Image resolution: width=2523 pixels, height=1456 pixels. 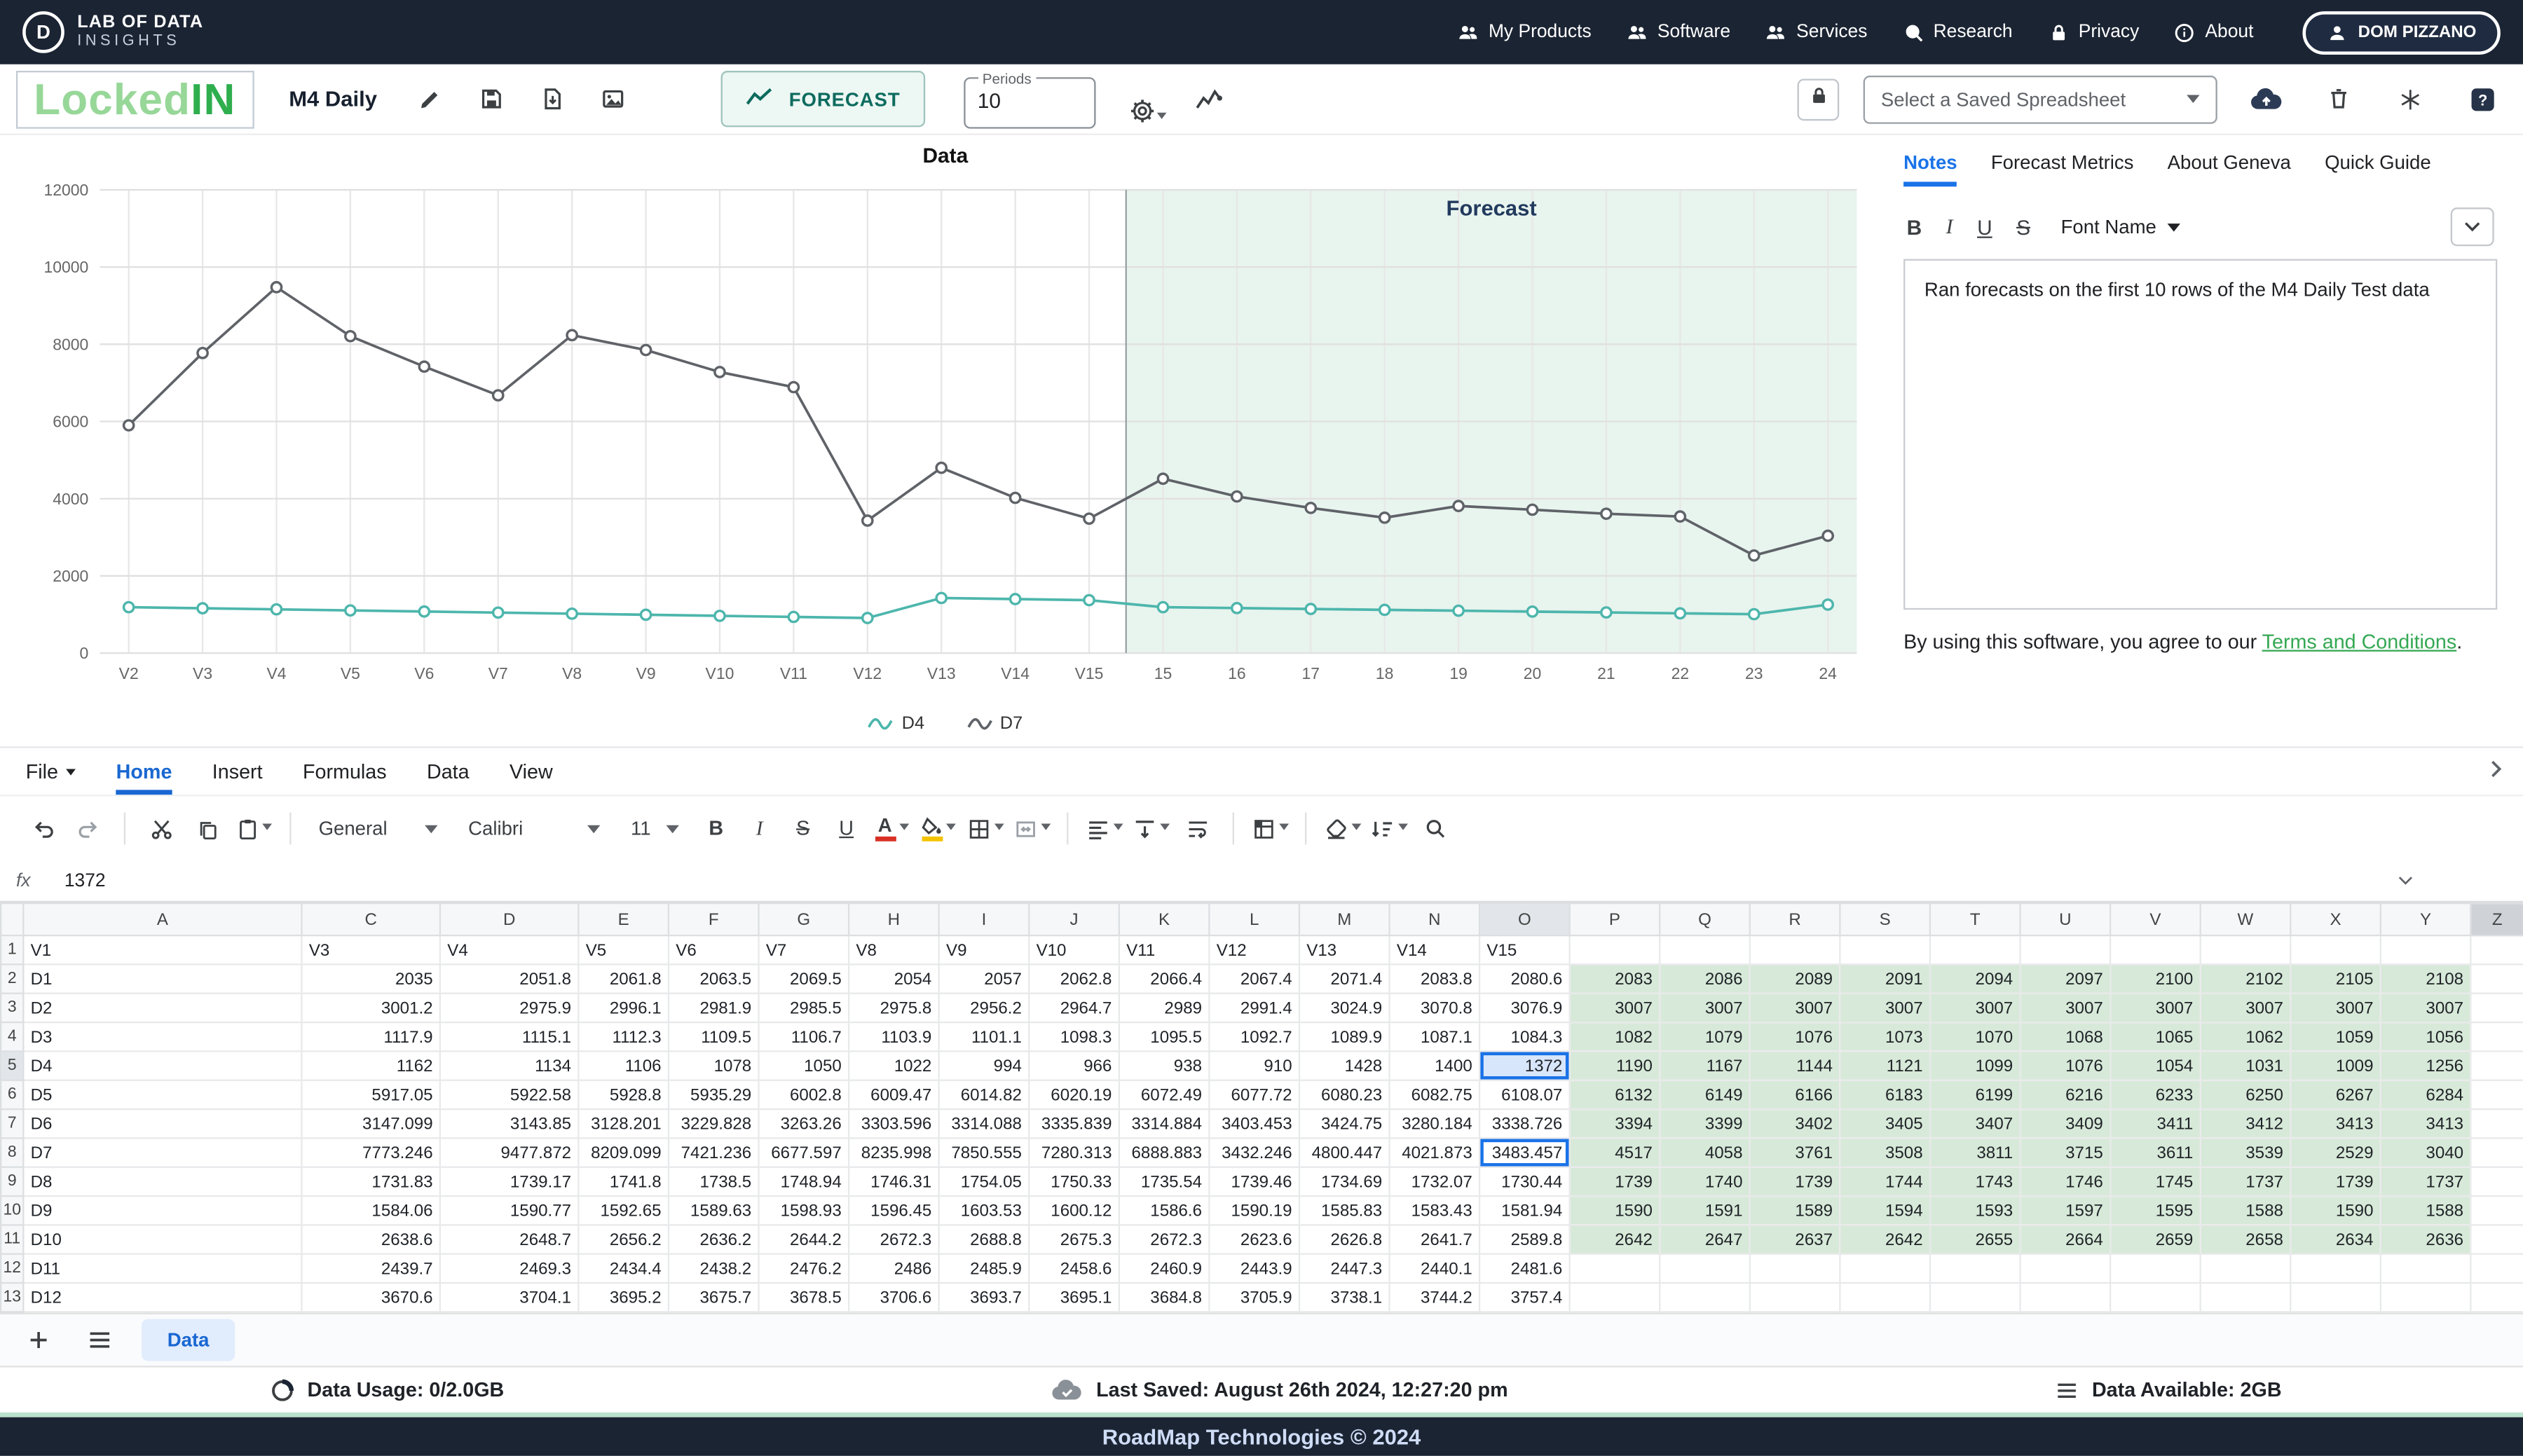 I want to click on cell-K3: 2989, so click(x=1164, y=1008).